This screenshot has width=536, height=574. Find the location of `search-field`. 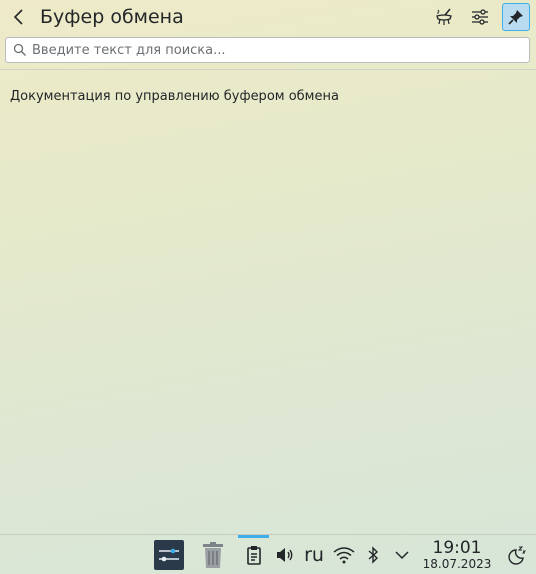

search-field is located at coordinates (267, 50).